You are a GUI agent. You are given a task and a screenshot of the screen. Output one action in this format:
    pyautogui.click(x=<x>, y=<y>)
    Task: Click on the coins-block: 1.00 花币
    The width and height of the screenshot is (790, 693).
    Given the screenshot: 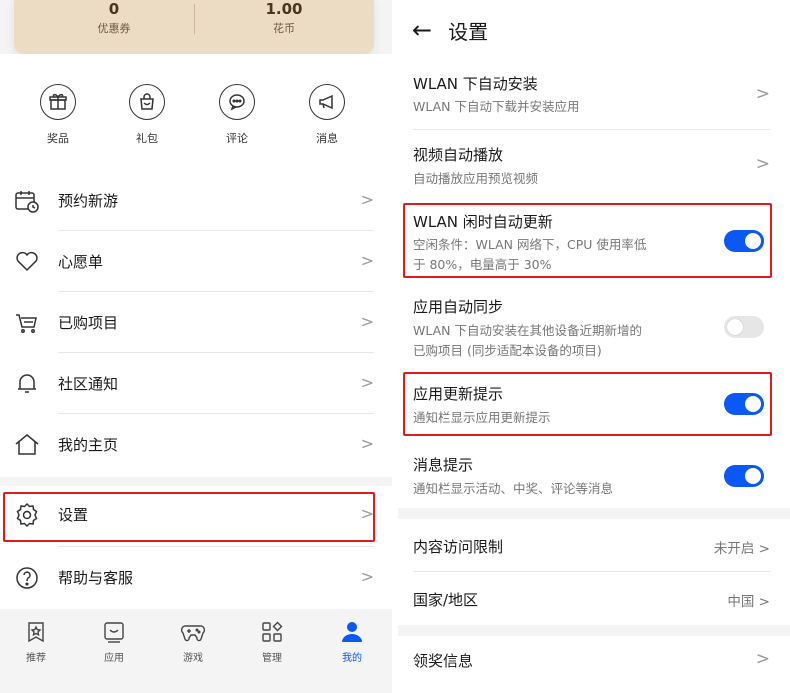 What is the action you would take?
    pyautogui.click(x=284, y=18)
    